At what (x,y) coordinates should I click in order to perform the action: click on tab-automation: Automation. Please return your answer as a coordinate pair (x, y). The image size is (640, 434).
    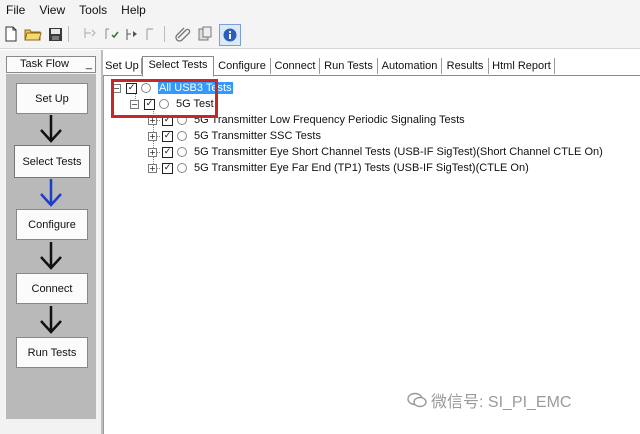
    Looking at the image, I should click on (410, 66).